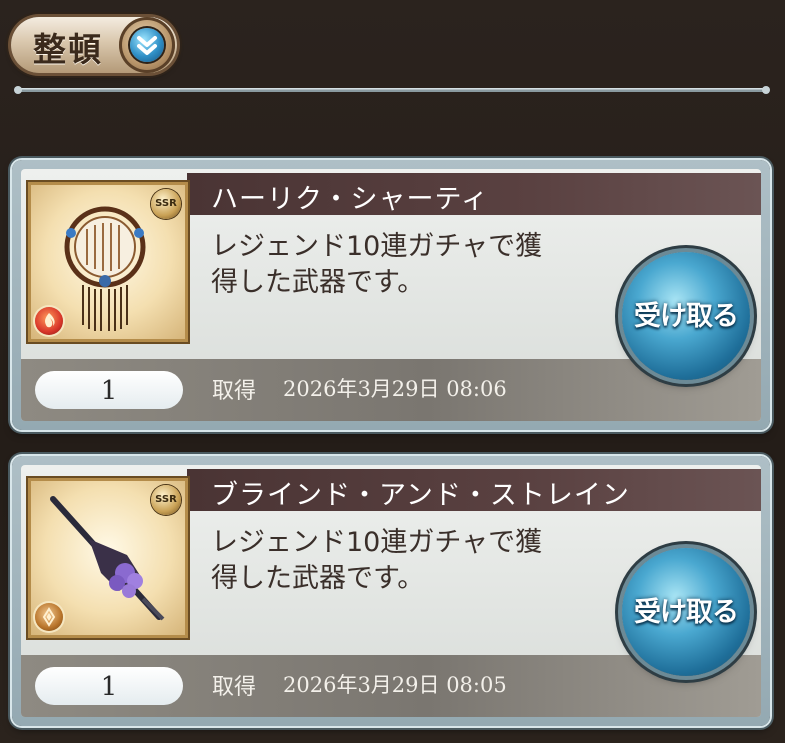 The width and height of the screenshot is (785, 743). What do you see at coordinates (49, 617) in the screenshot?
I see `earth-element-icon` at bounding box center [49, 617].